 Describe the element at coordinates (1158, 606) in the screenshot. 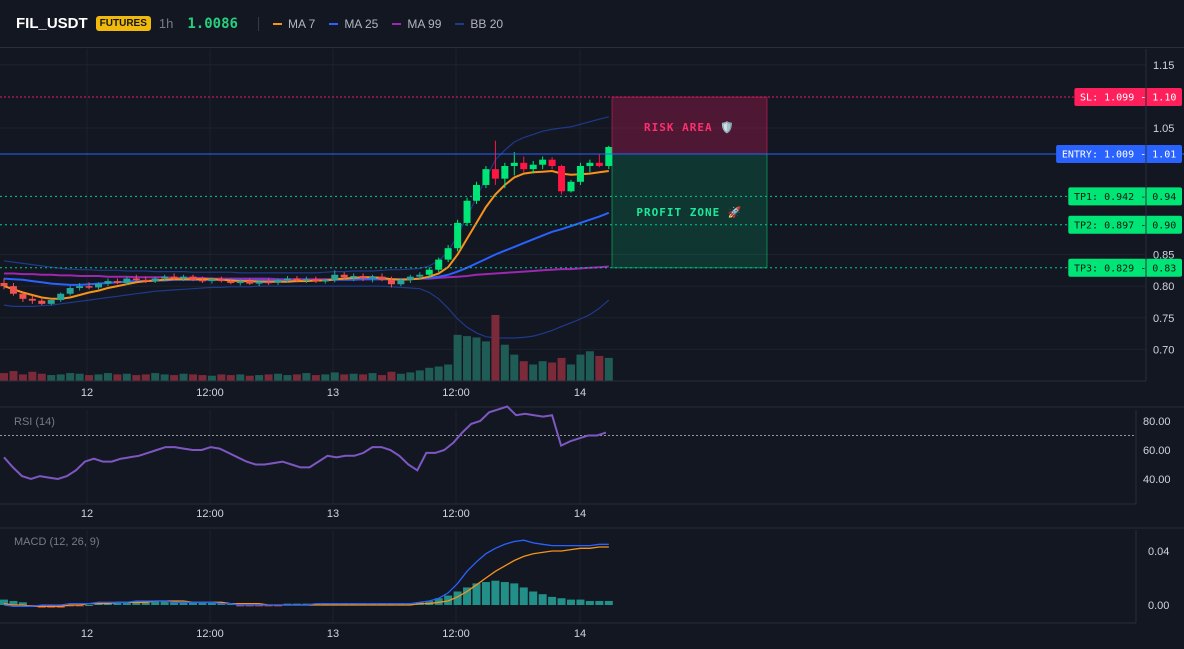

I see `macd-axis-label: 0.00` at that location.